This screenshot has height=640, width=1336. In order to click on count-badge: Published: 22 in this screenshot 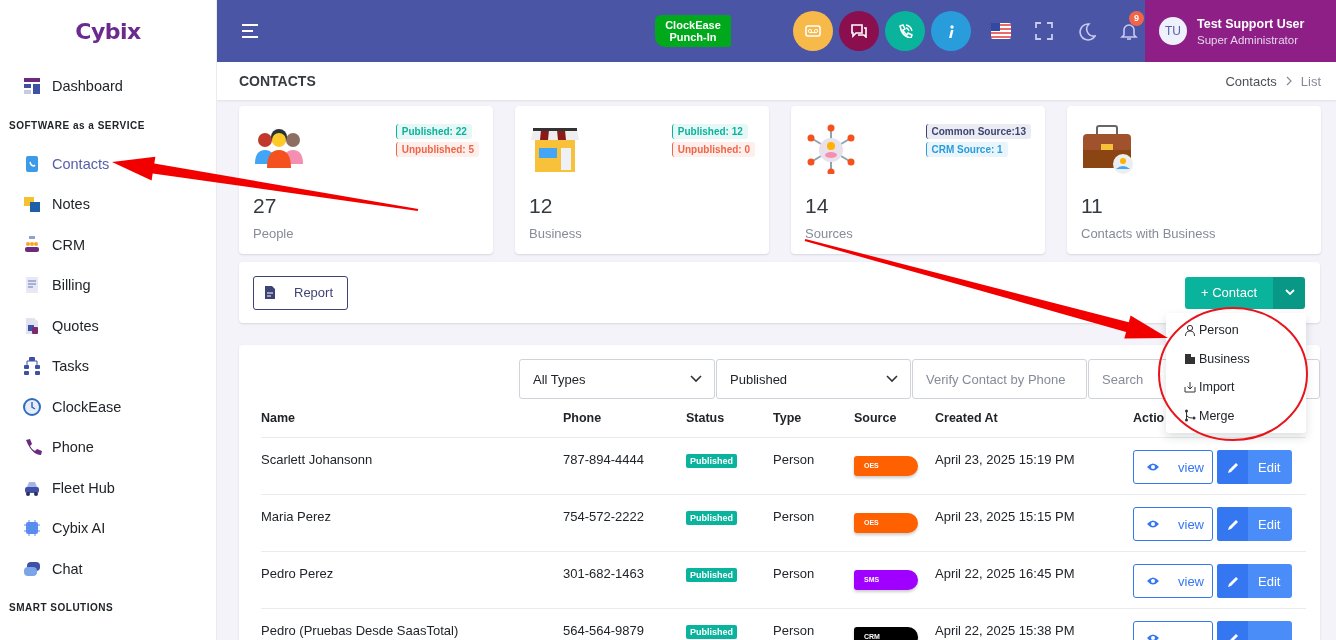, I will do `click(433, 131)`.